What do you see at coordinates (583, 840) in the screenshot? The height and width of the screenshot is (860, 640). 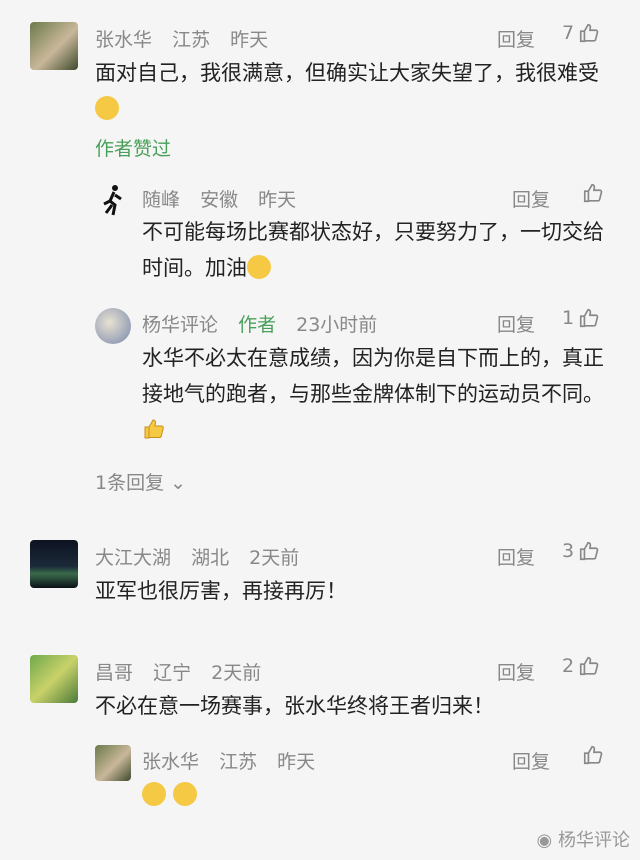 I see `watermark: ◉ 杨华评论` at bounding box center [583, 840].